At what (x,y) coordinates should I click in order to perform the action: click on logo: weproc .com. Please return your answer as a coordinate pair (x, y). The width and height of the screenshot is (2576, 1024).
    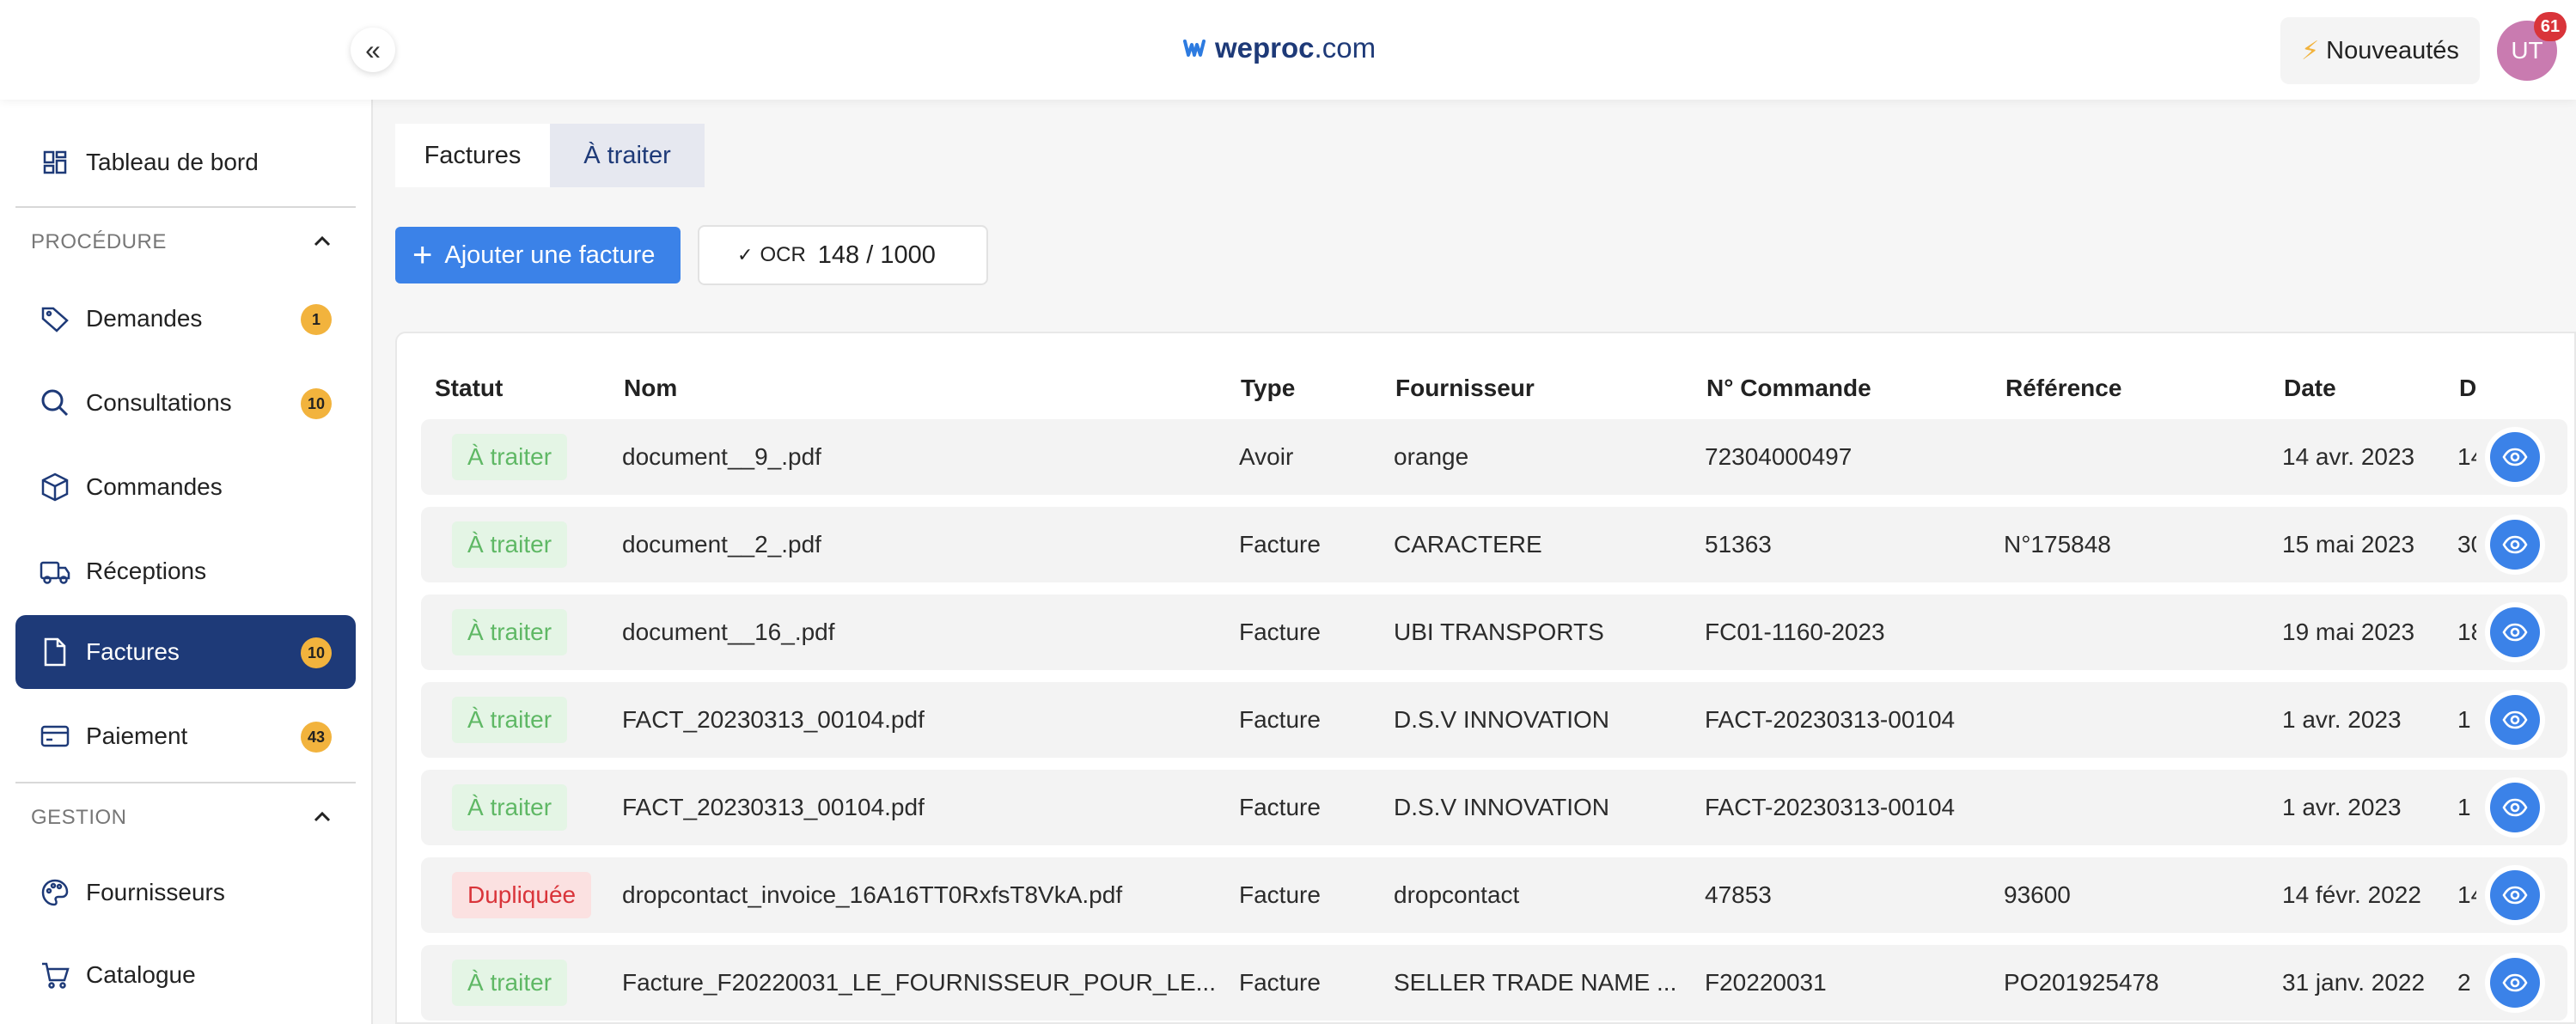
    Looking at the image, I should click on (1279, 48).